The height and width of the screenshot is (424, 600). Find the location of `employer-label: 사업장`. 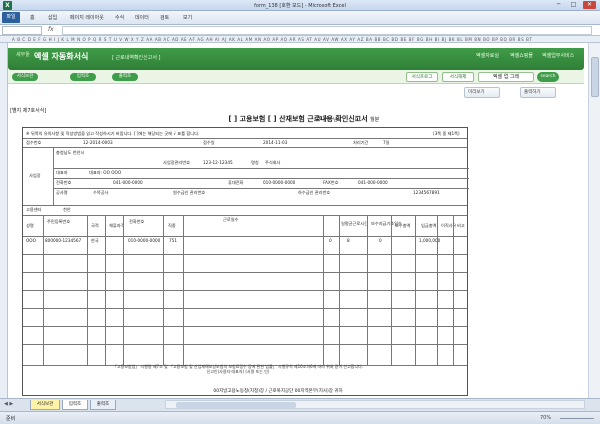

employer-label: 사업장 is located at coordinates (35, 175).